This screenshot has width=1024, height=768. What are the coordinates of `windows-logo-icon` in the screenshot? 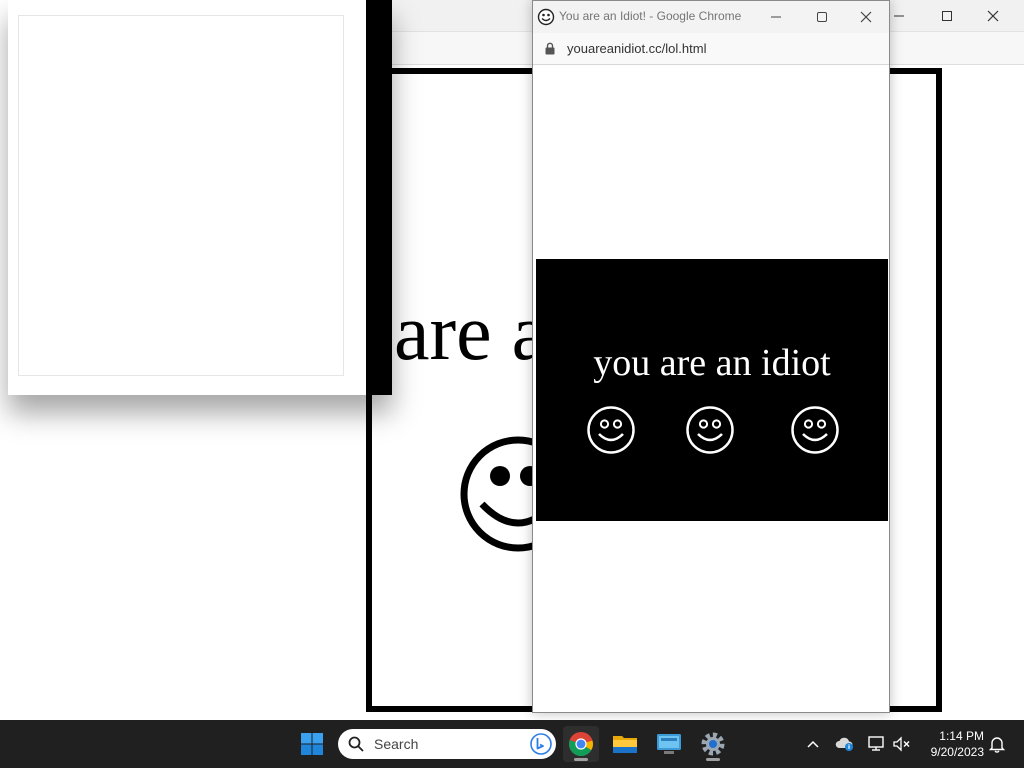 It's located at (312, 744).